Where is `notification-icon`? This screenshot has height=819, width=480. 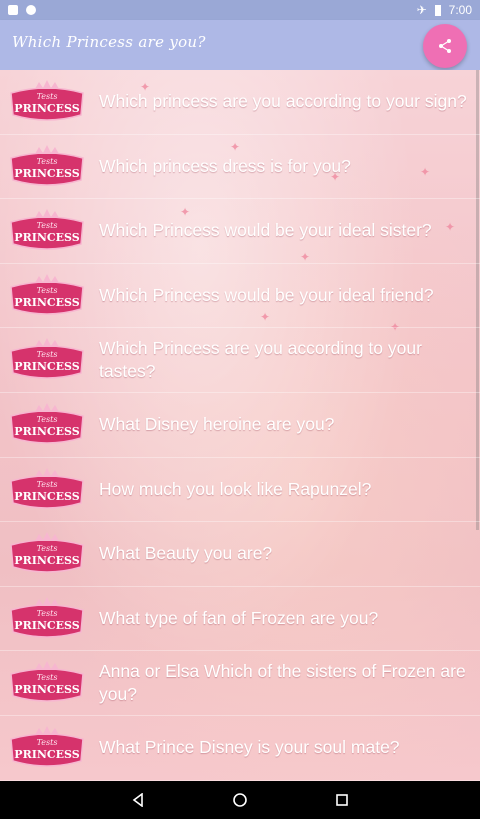 notification-icon is located at coordinates (13, 10).